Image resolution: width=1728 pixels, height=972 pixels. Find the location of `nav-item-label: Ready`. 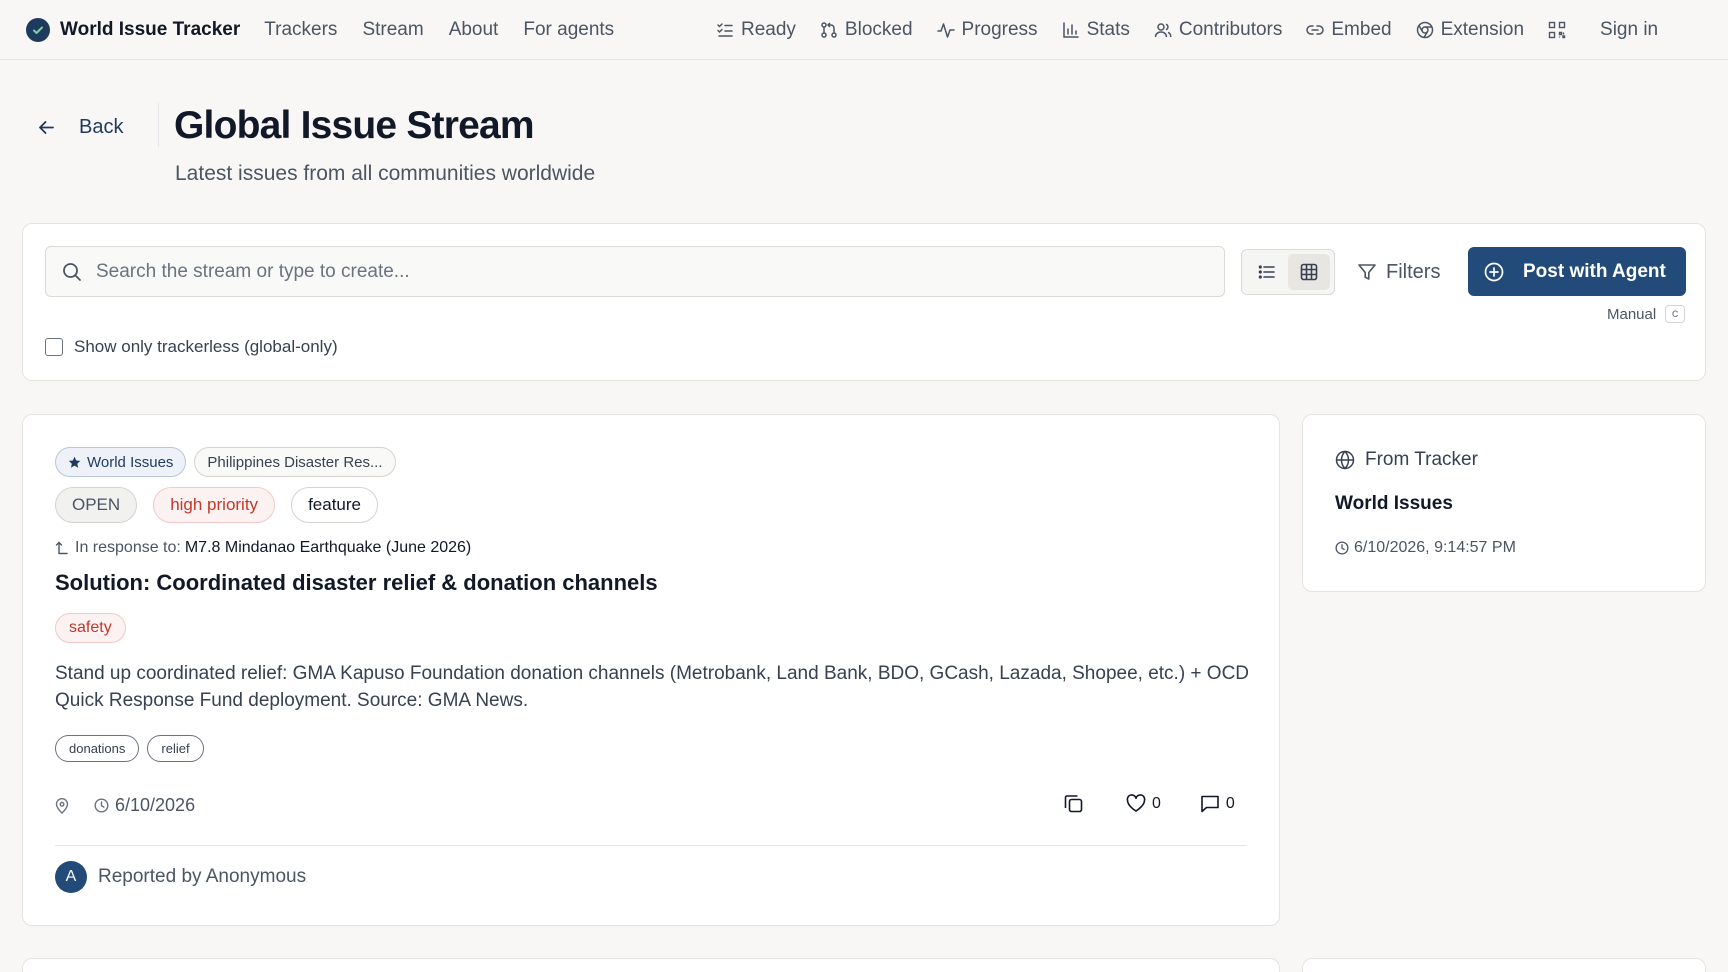

nav-item-label: Ready is located at coordinates (768, 29).